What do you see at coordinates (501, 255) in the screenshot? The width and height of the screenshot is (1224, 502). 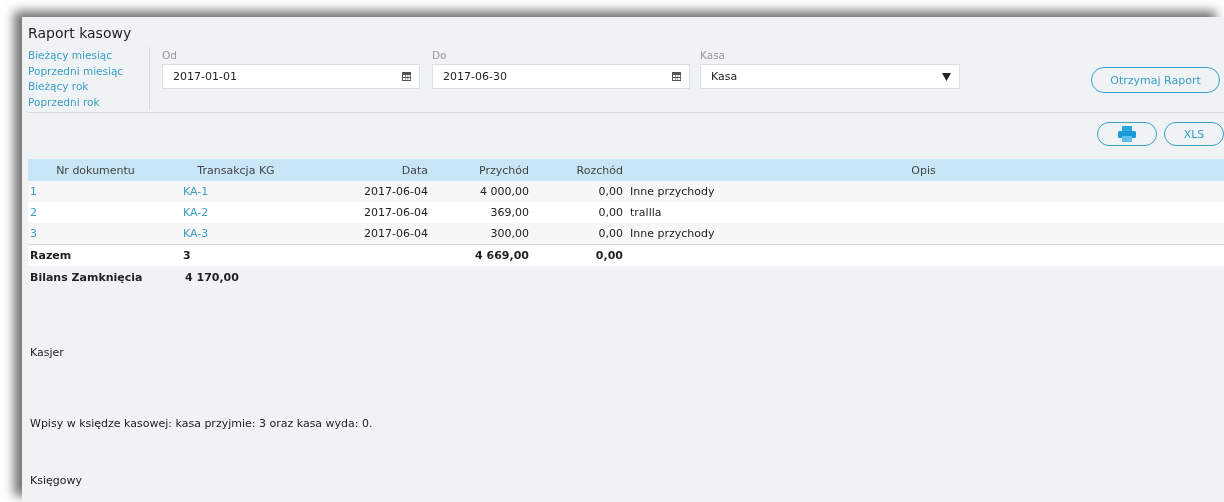 I see `table-cell-text: 4 669,00` at bounding box center [501, 255].